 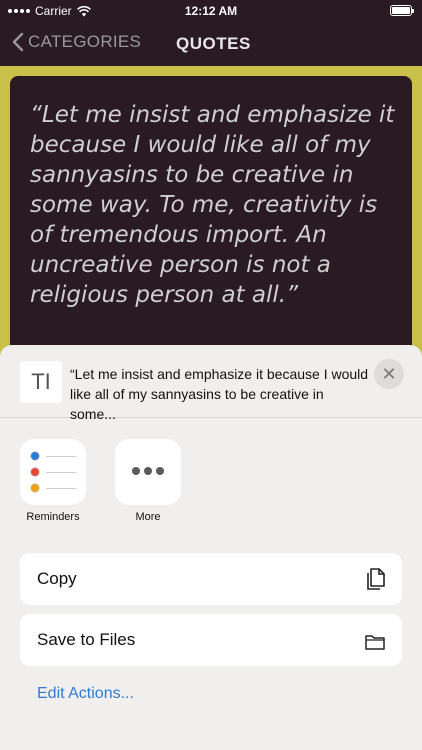 I want to click on red-dot, so click(x=35, y=472).